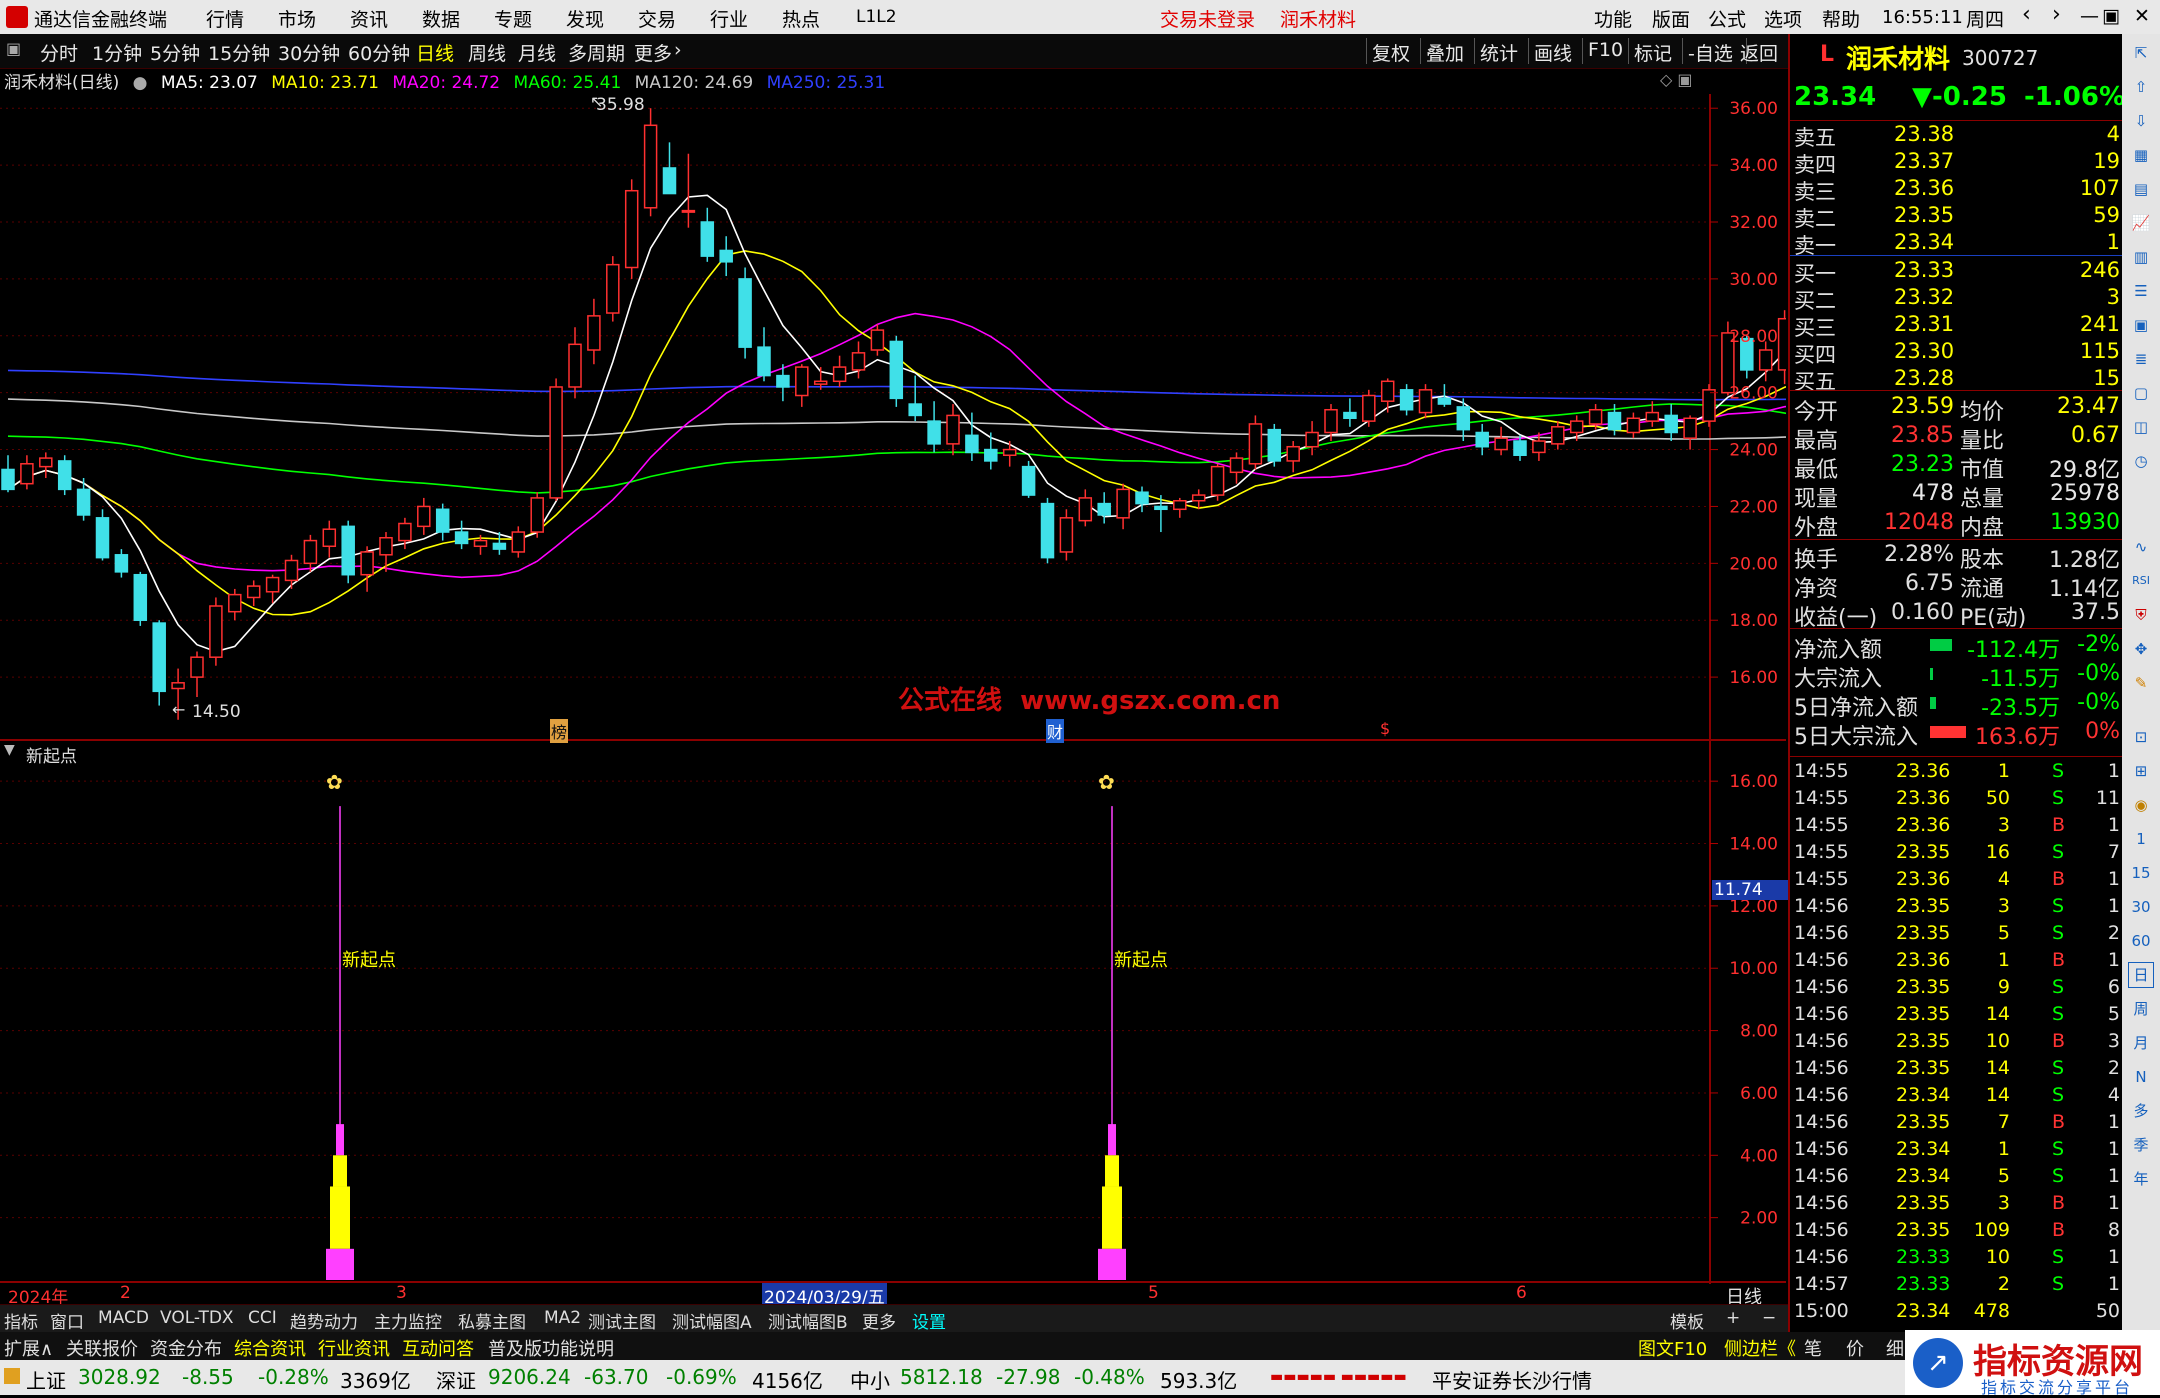 The width and height of the screenshot is (2160, 1398). Describe the element at coordinates (2141, 975) in the screenshot. I see `sidebar-day: 日` at that location.